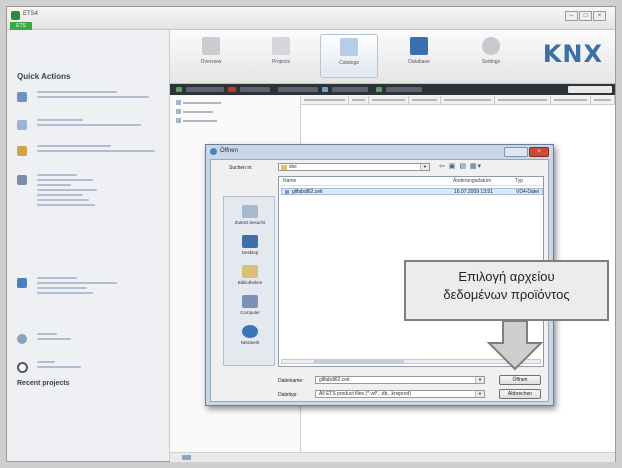 The image size is (622, 468). I want to click on place-recent: Zuletzt besucht, so click(250, 215).